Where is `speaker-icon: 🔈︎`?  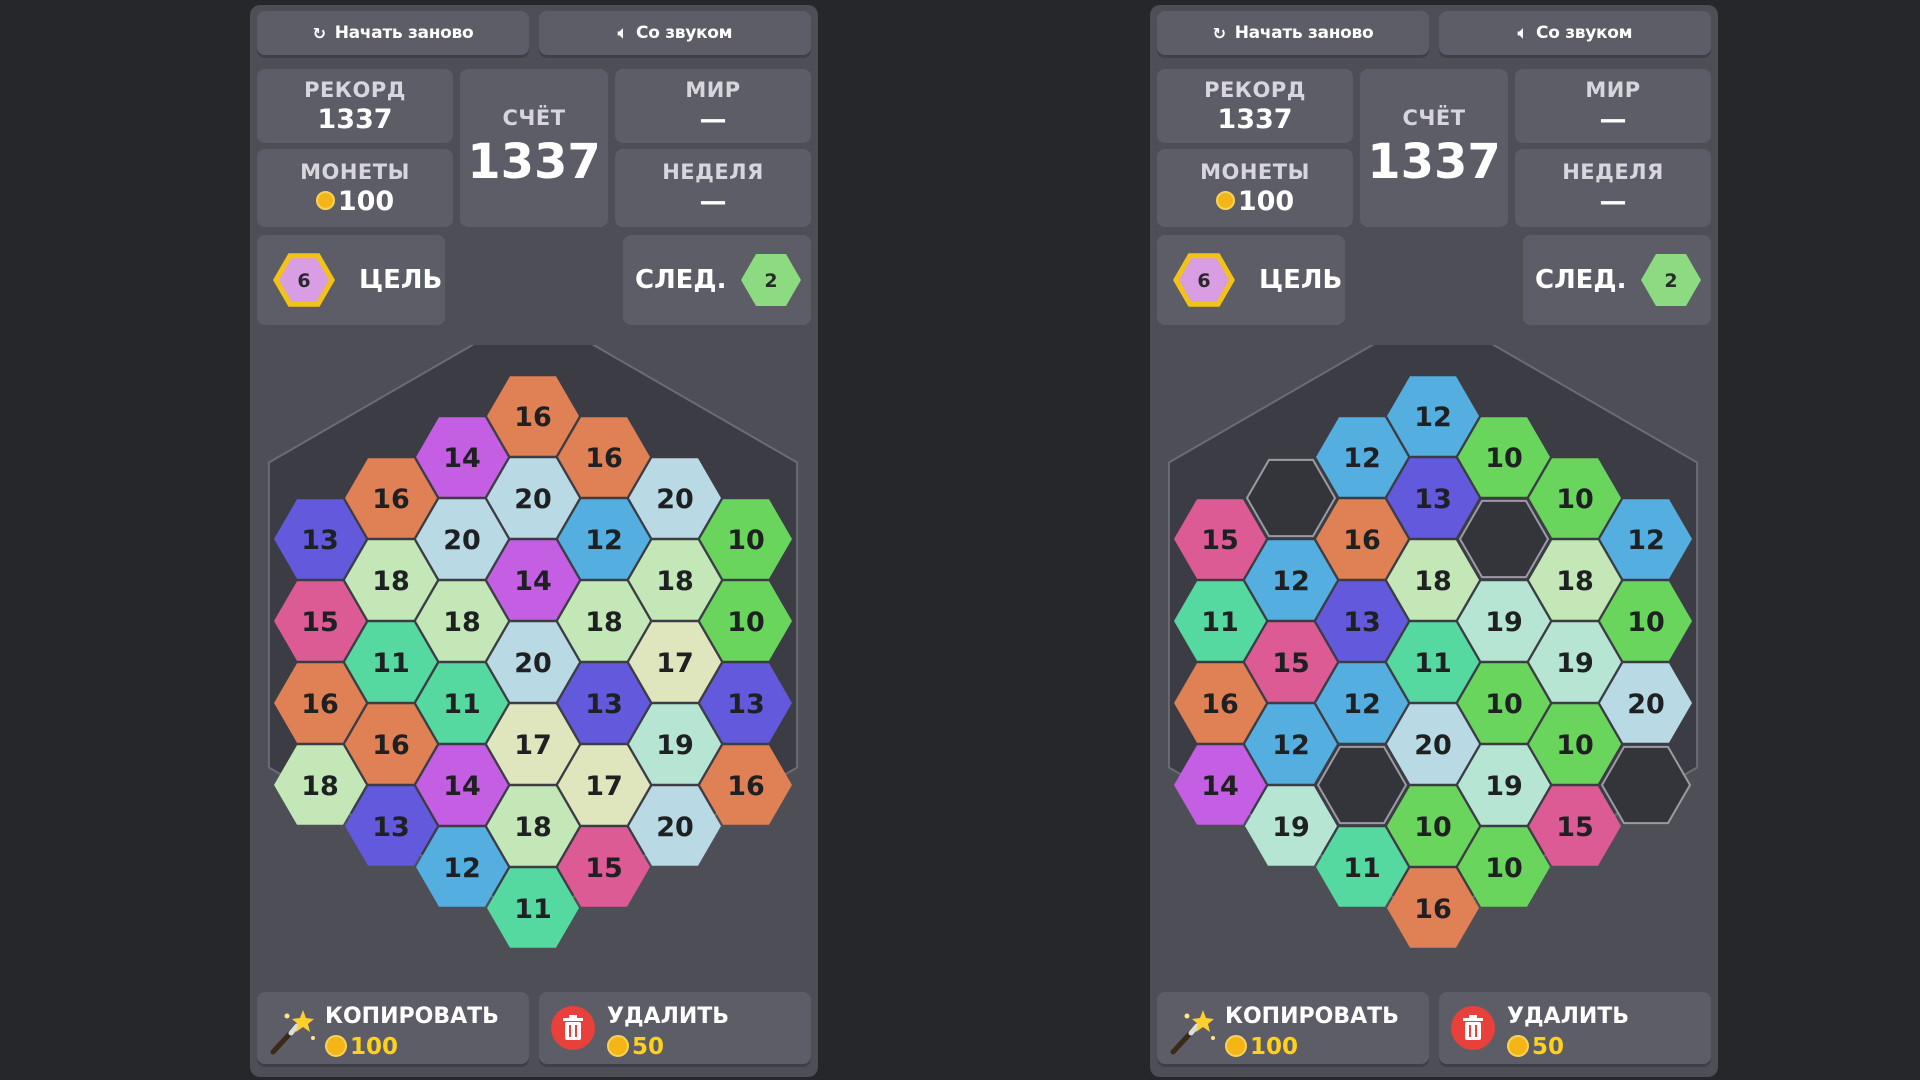 speaker-icon: 🔈︎ is located at coordinates (622, 32).